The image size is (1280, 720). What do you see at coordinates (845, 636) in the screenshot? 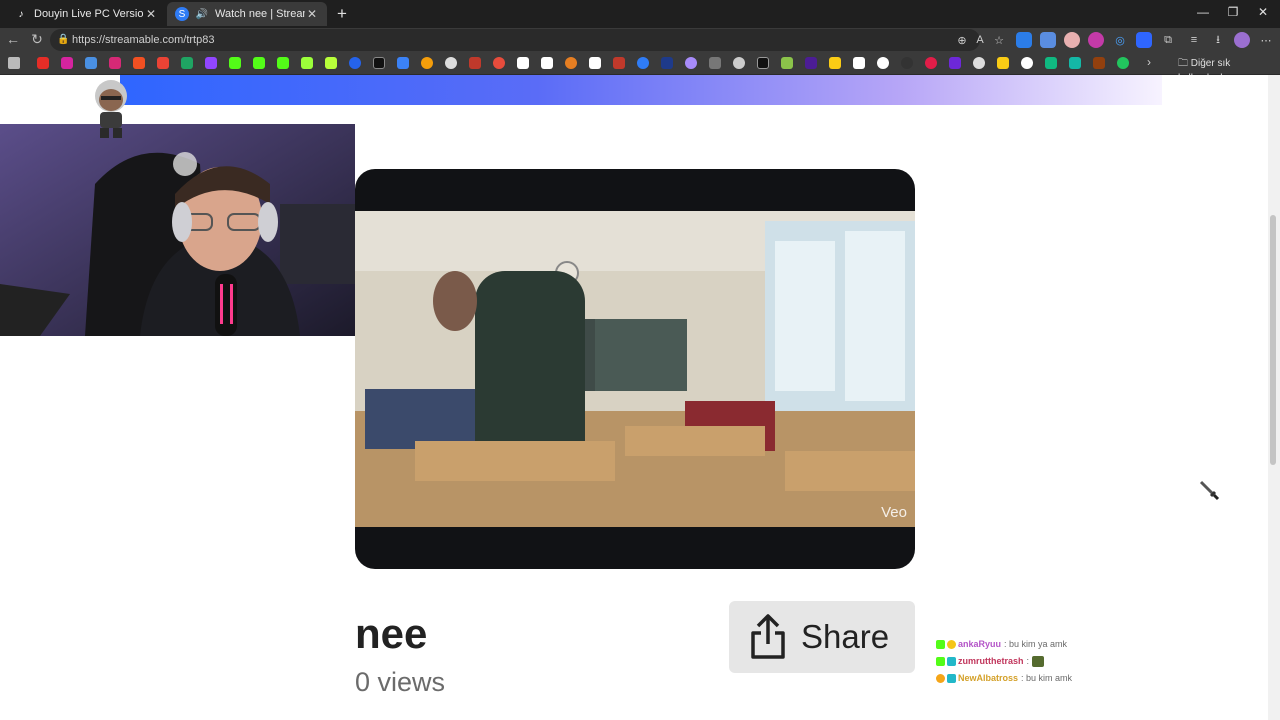
I see `share-label: Share` at bounding box center [845, 636].